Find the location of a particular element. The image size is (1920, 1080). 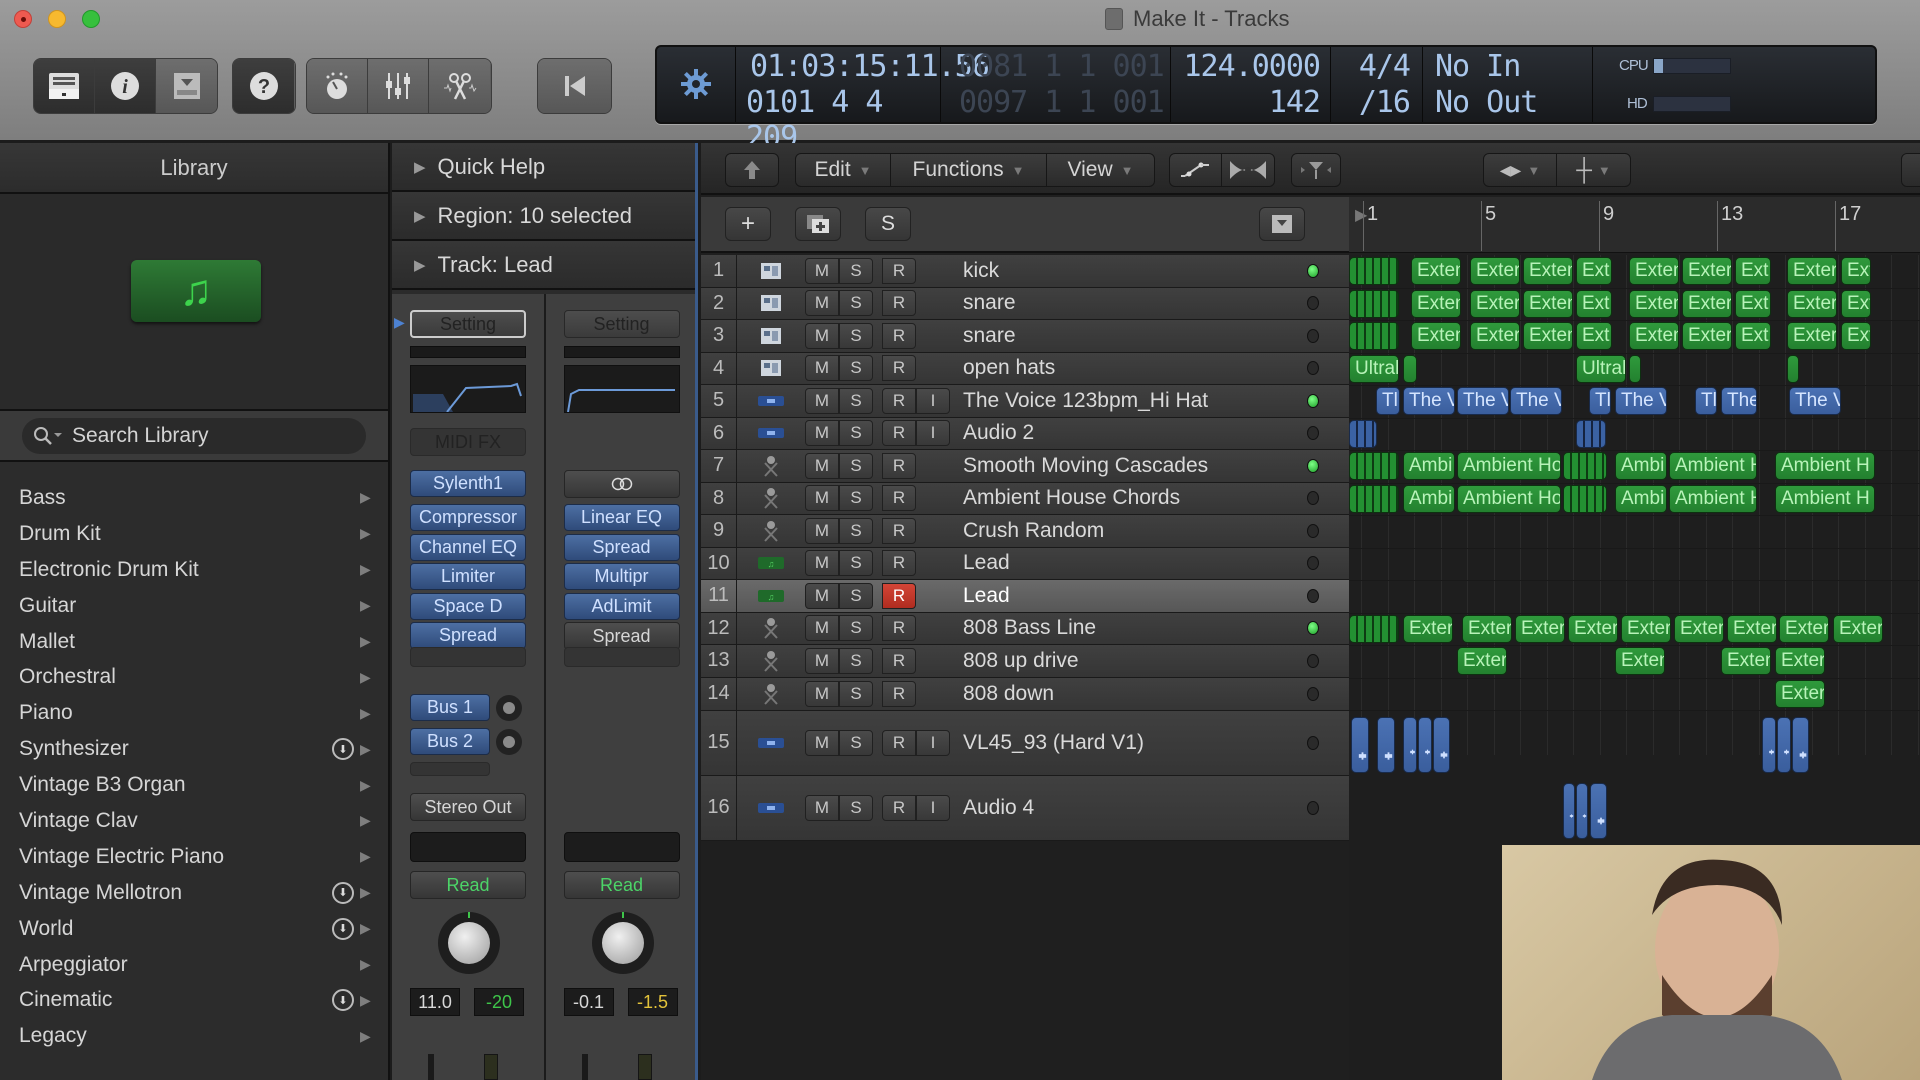

track-header: 7 M S R Smooth Moving Cascades is located at coordinates (1025, 466).